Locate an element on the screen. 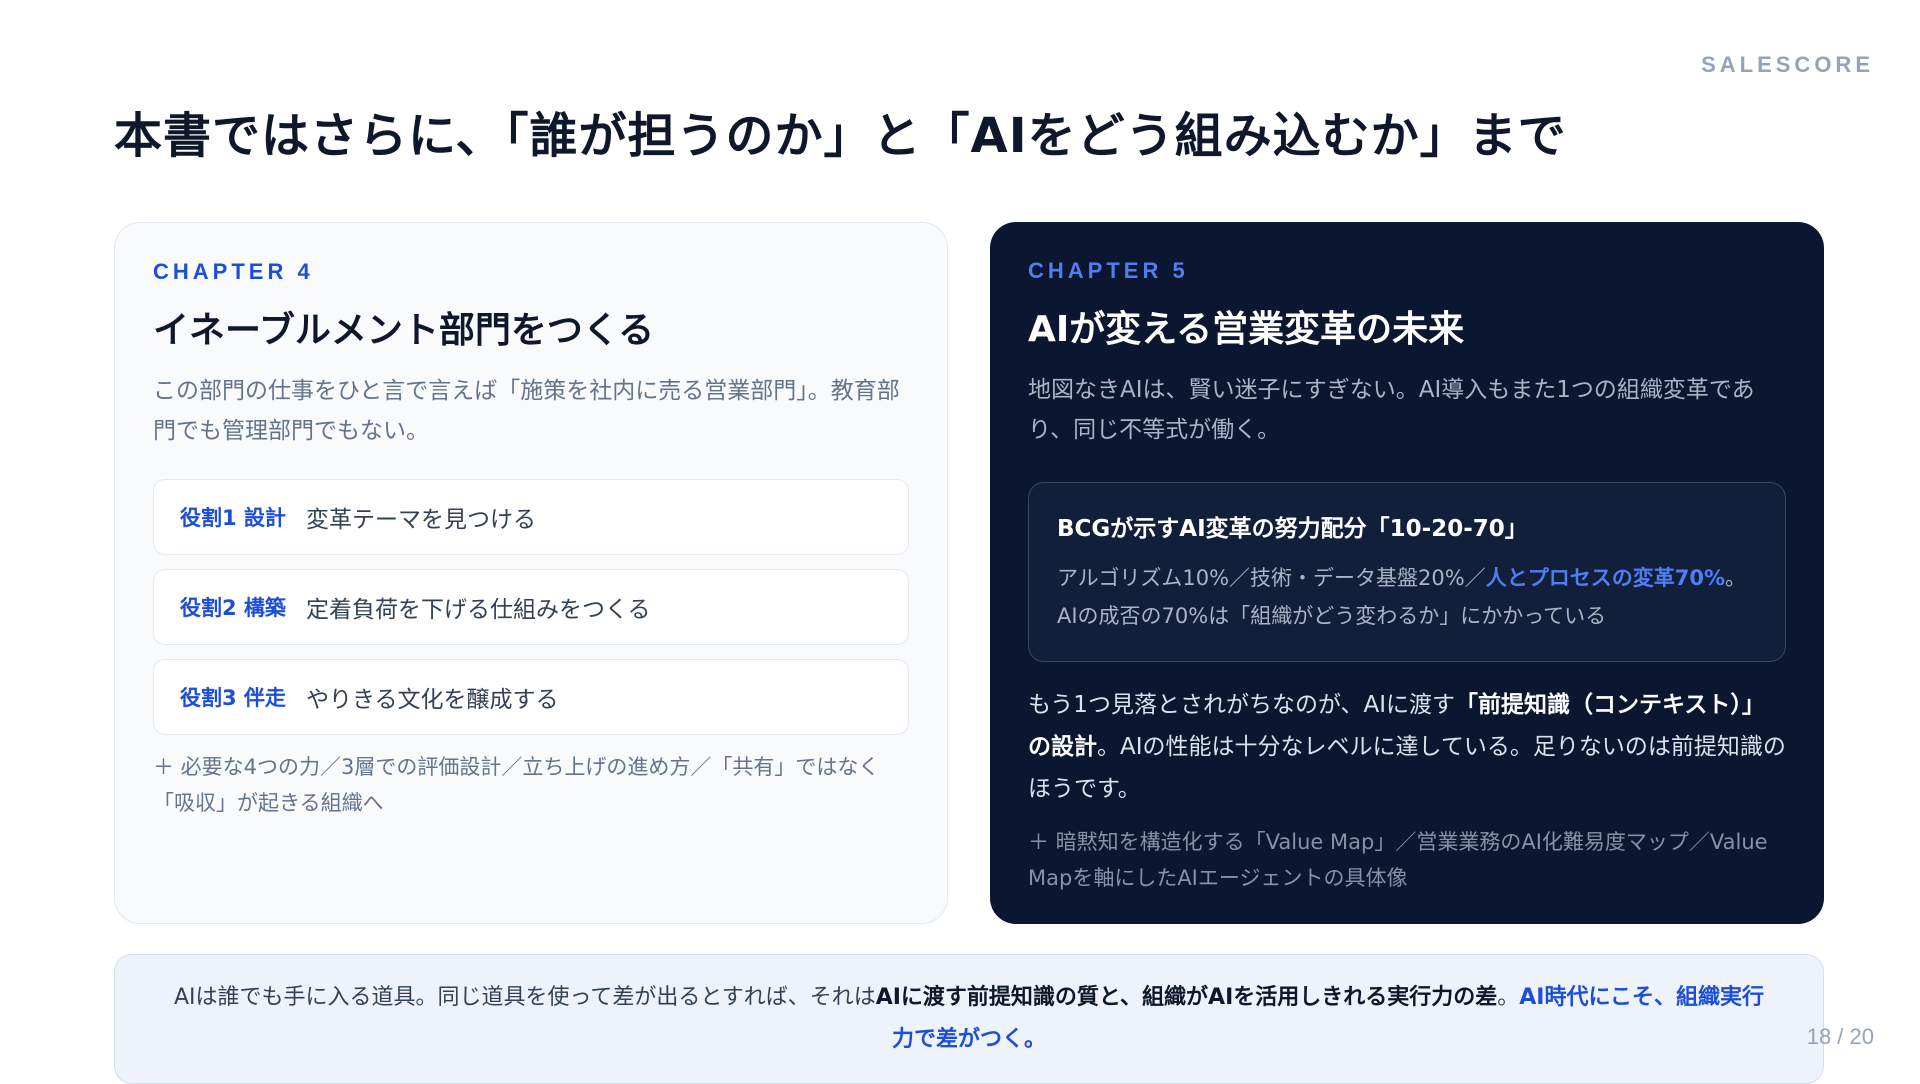  chapter4-label: CHAPTER 4 is located at coordinates (233, 271).